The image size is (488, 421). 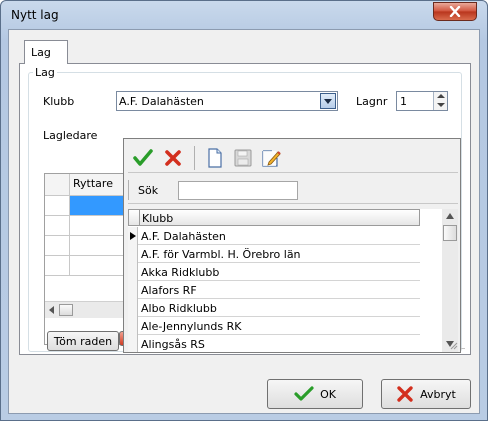 I want to click on list-item: Akka Ridklubb, so click(x=274, y=272).